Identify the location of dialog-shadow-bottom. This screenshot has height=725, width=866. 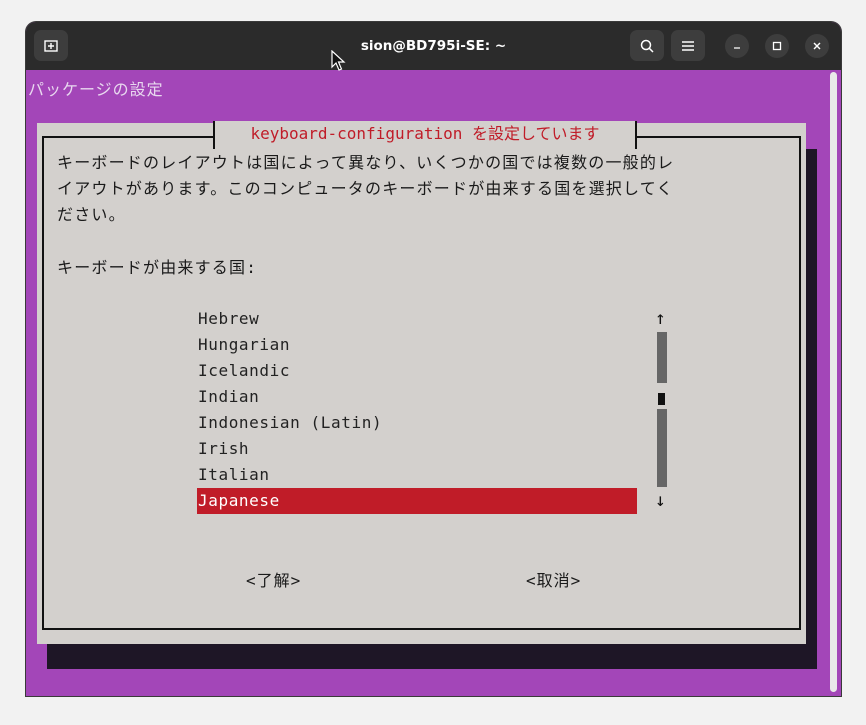
(432, 656).